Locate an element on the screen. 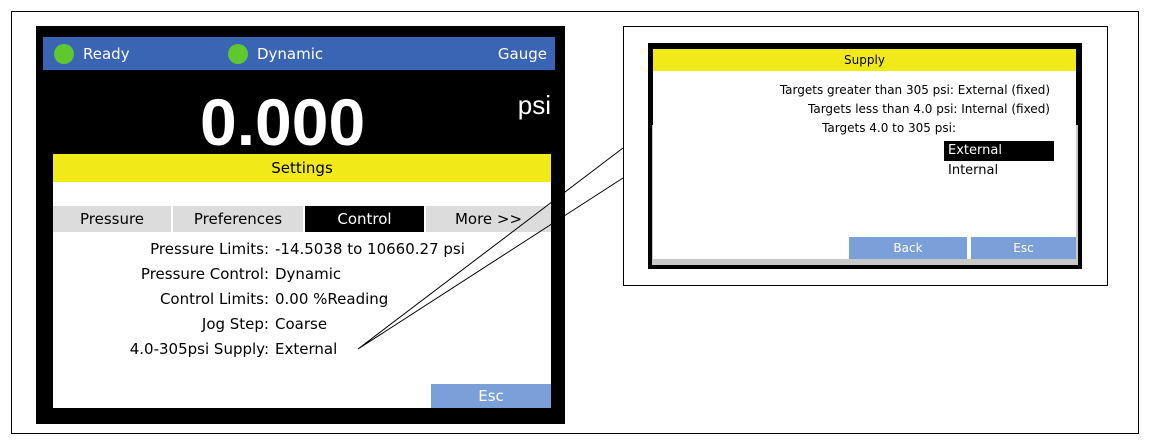  param-value: Coarse is located at coordinates (301, 324).